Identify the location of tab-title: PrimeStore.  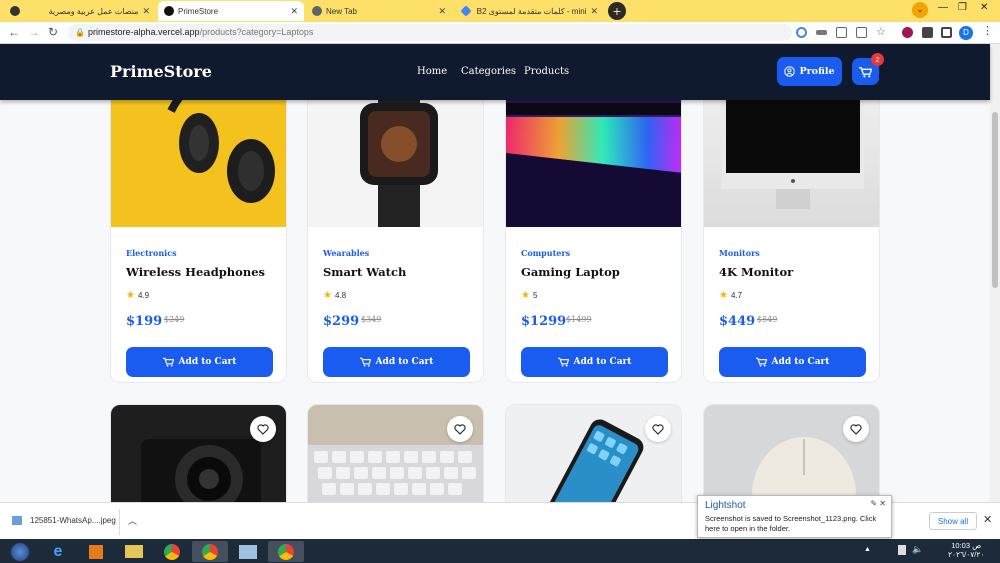
(198, 11).